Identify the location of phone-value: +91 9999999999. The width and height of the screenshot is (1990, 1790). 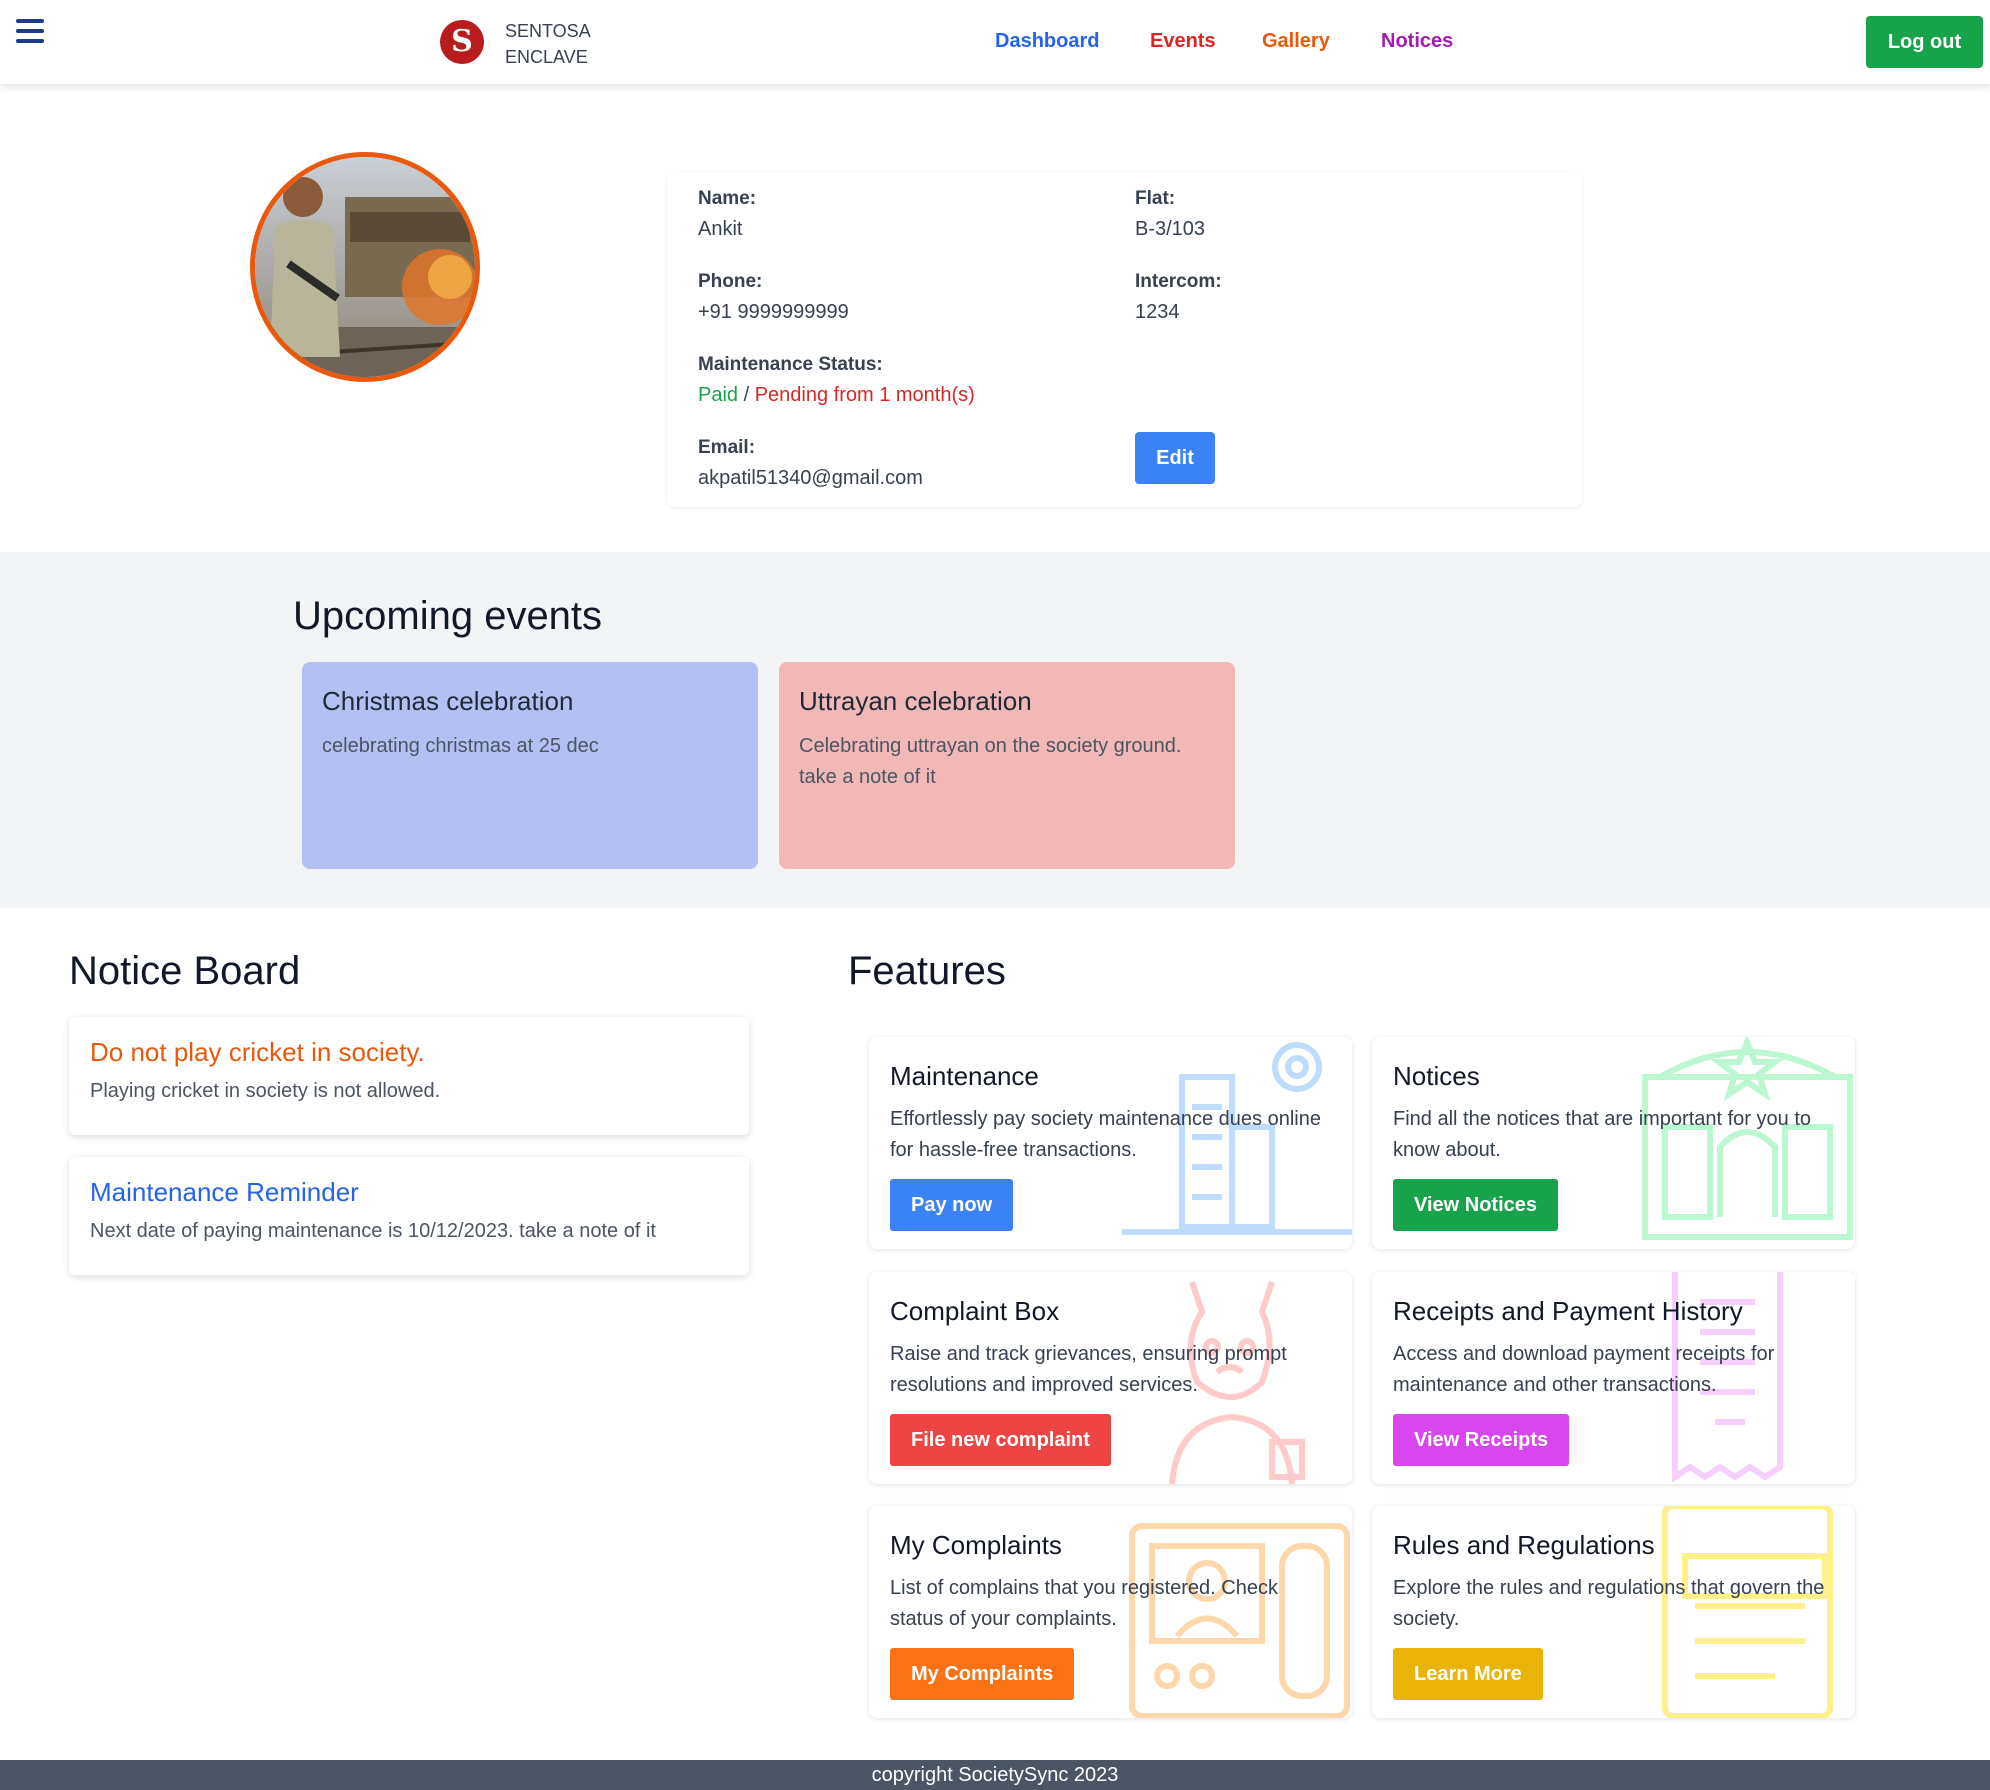
(773, 312).